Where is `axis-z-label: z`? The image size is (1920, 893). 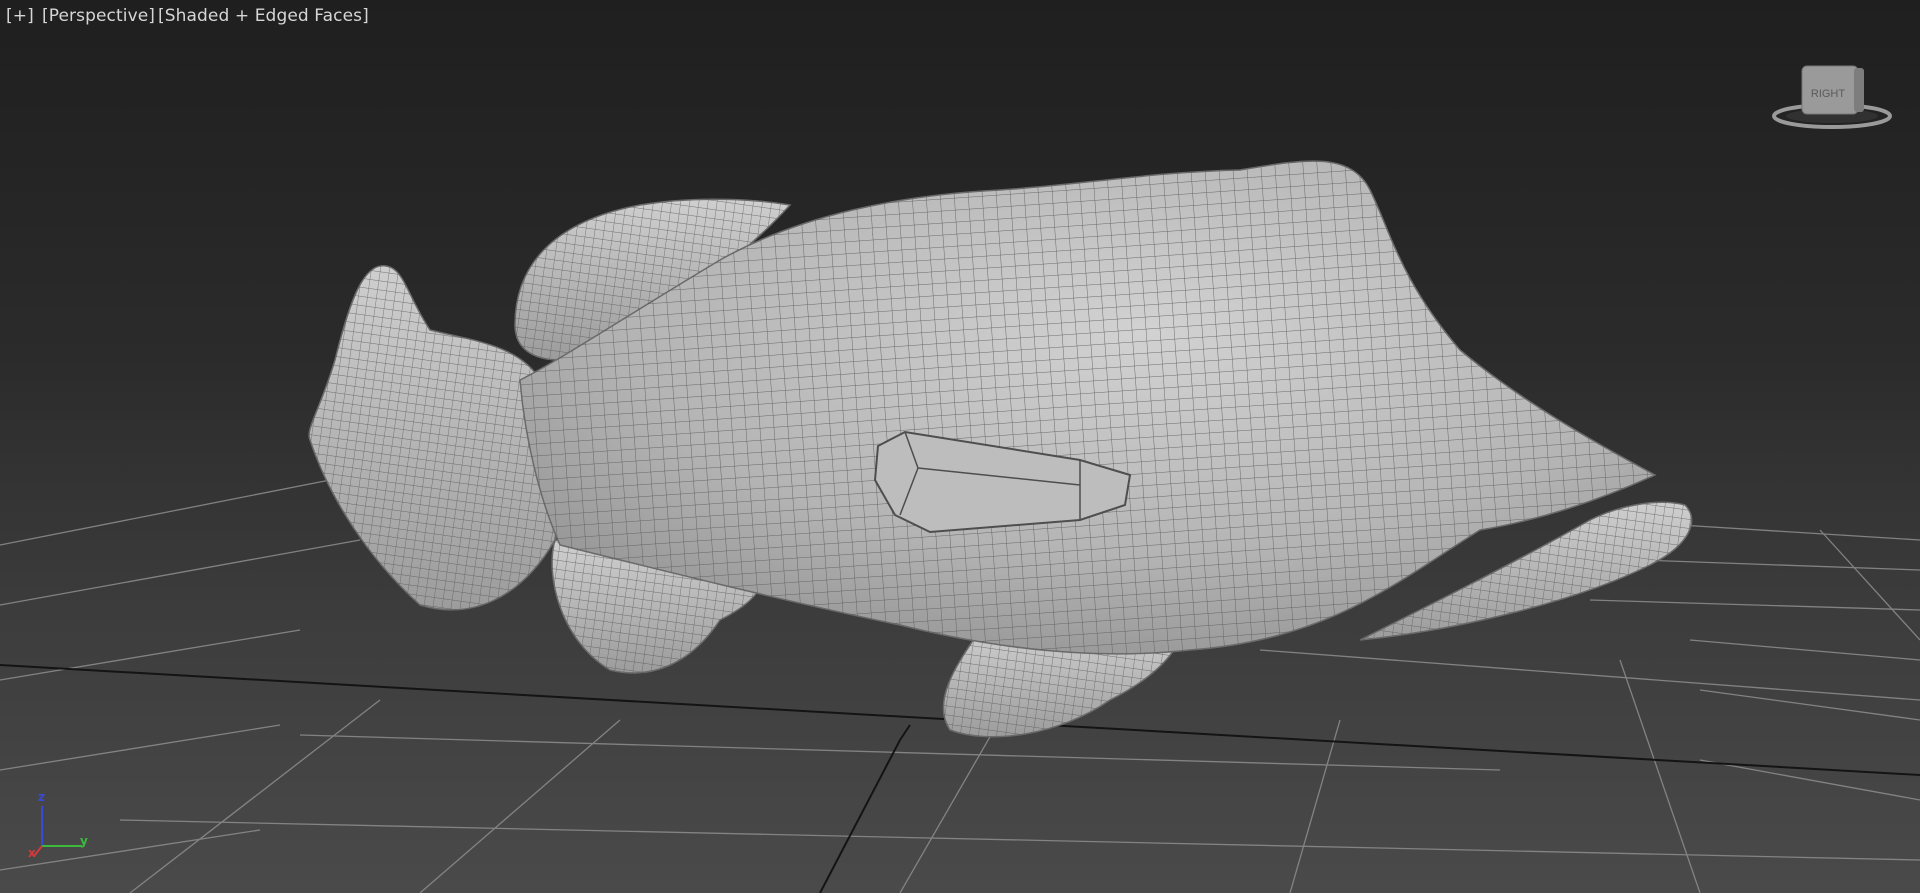 axis-z-label: z is located at coordinates (41, 797).